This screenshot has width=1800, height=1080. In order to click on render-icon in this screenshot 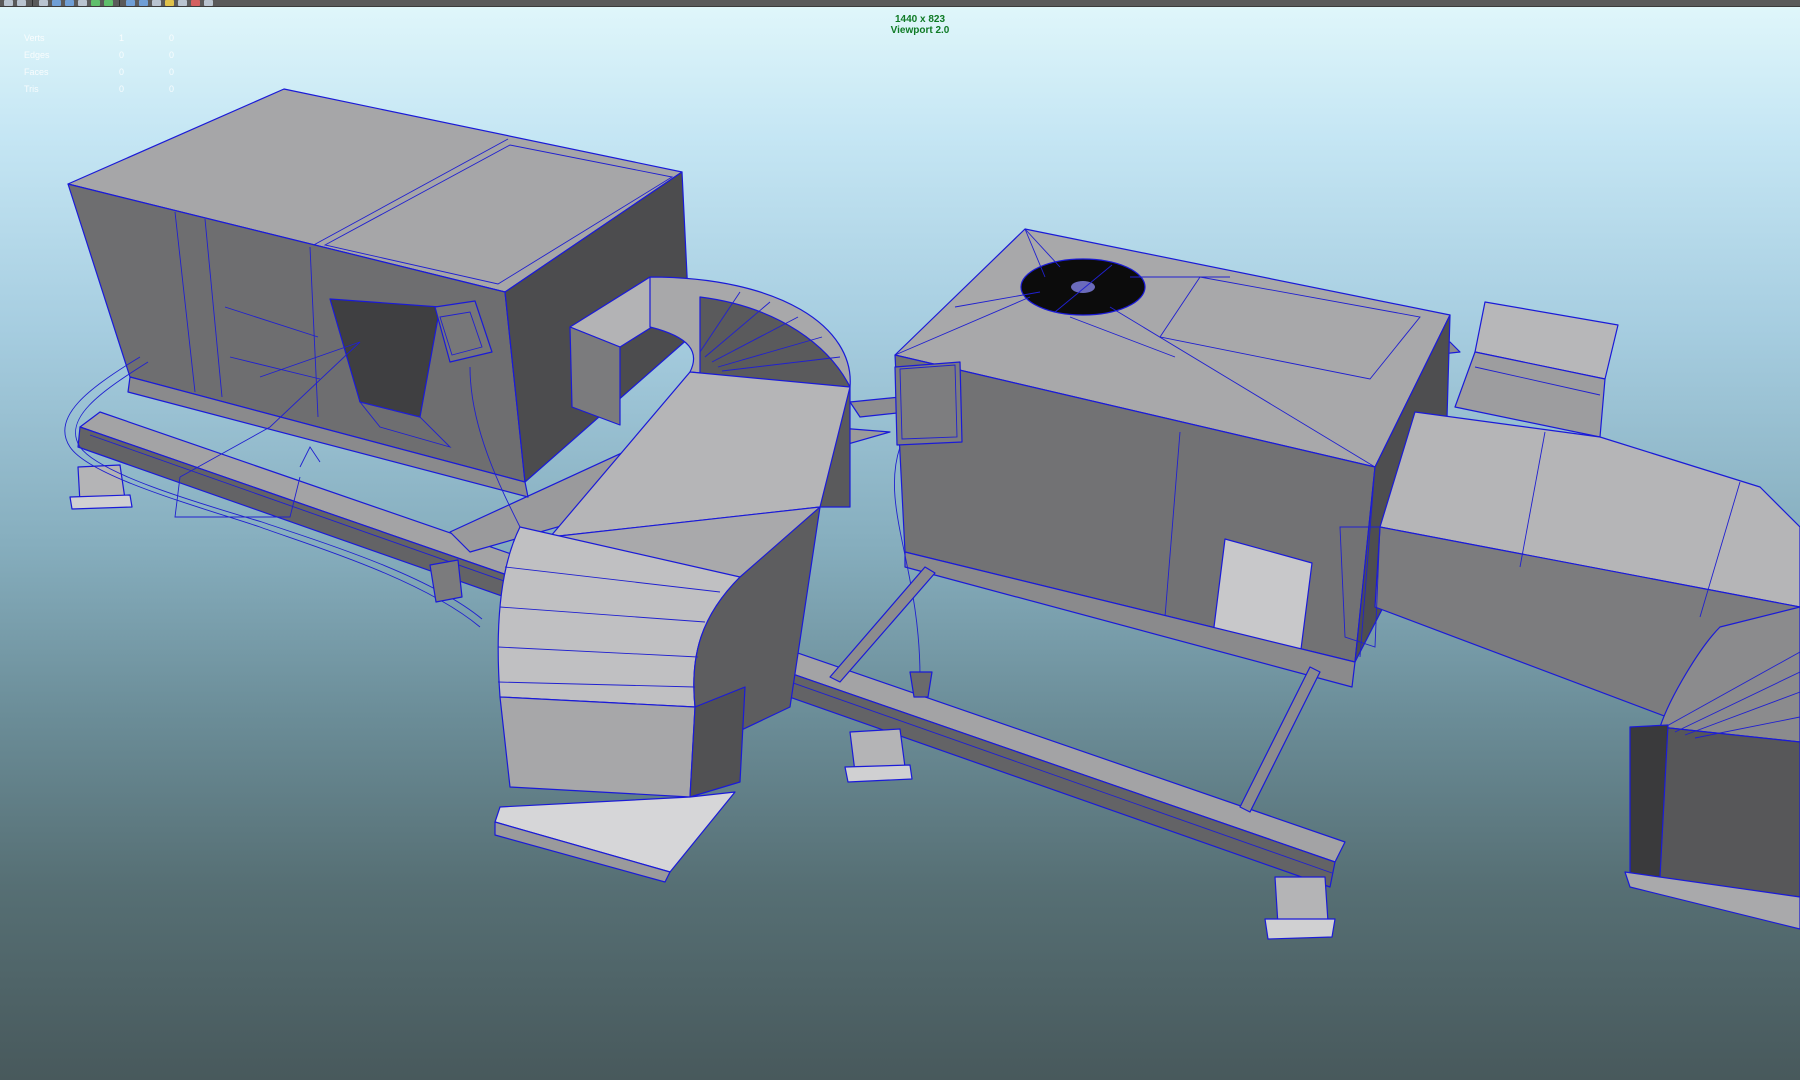, I will do `click(182, 3)`.